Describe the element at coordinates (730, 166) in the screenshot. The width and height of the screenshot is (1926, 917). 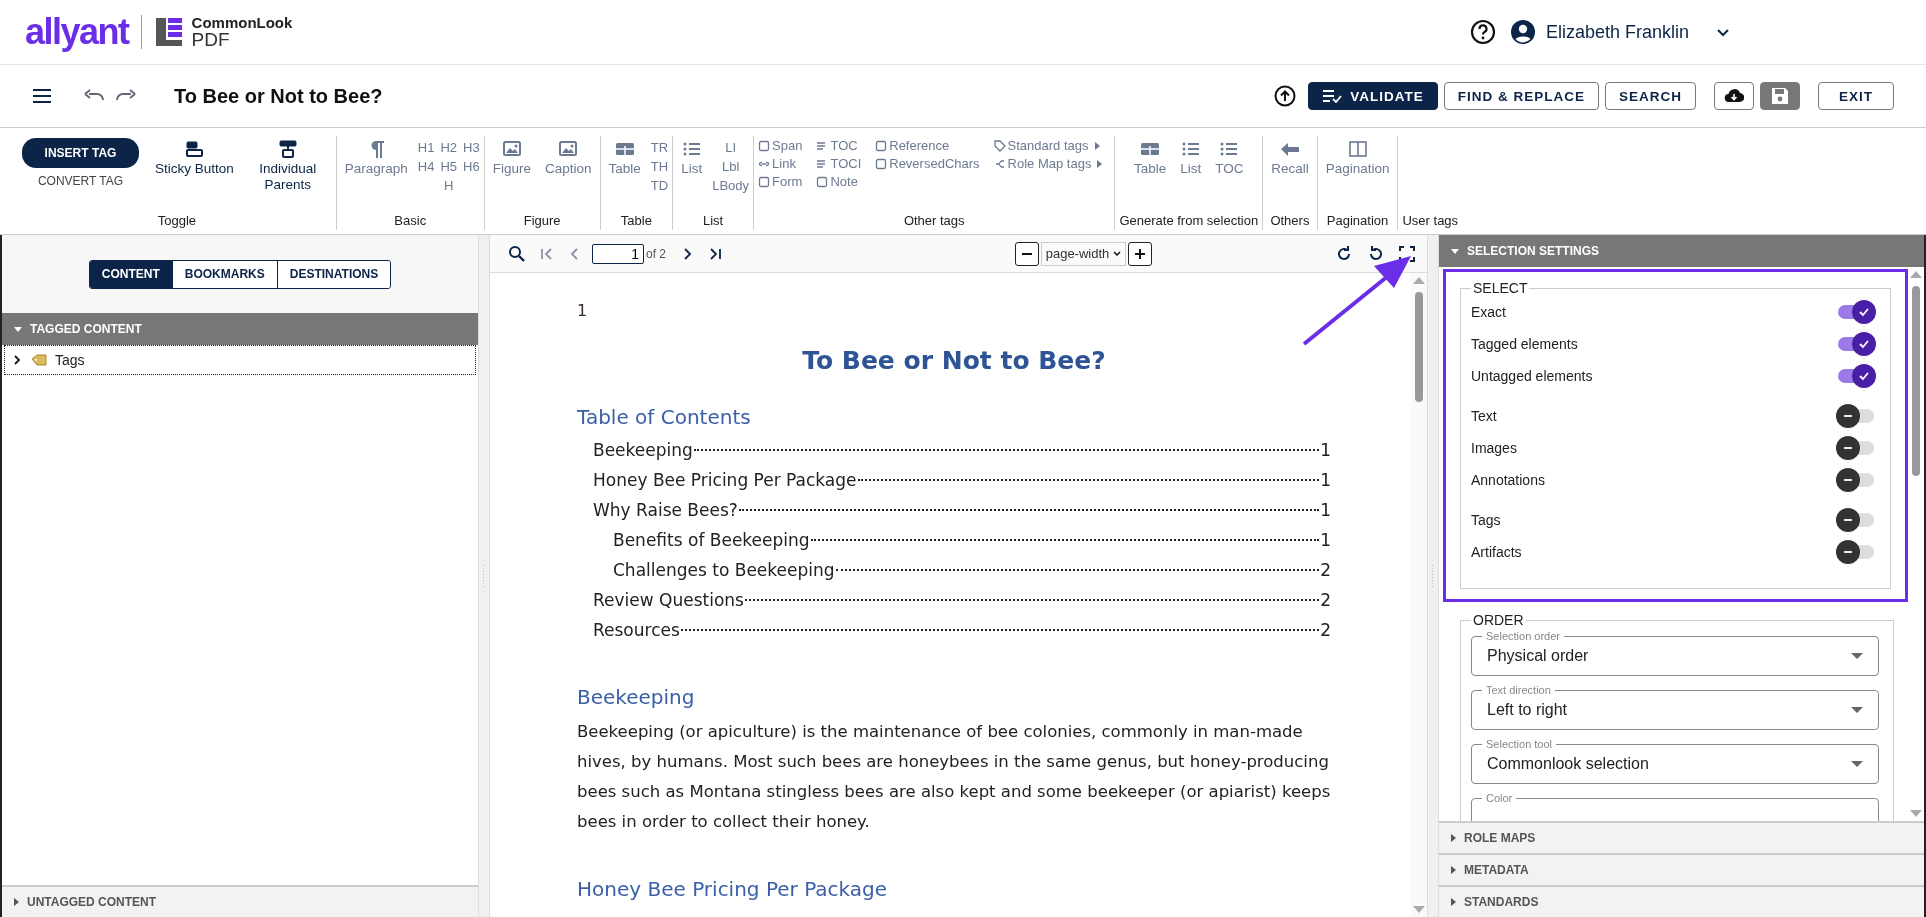
I see `tag-button: Lbl` at that location.